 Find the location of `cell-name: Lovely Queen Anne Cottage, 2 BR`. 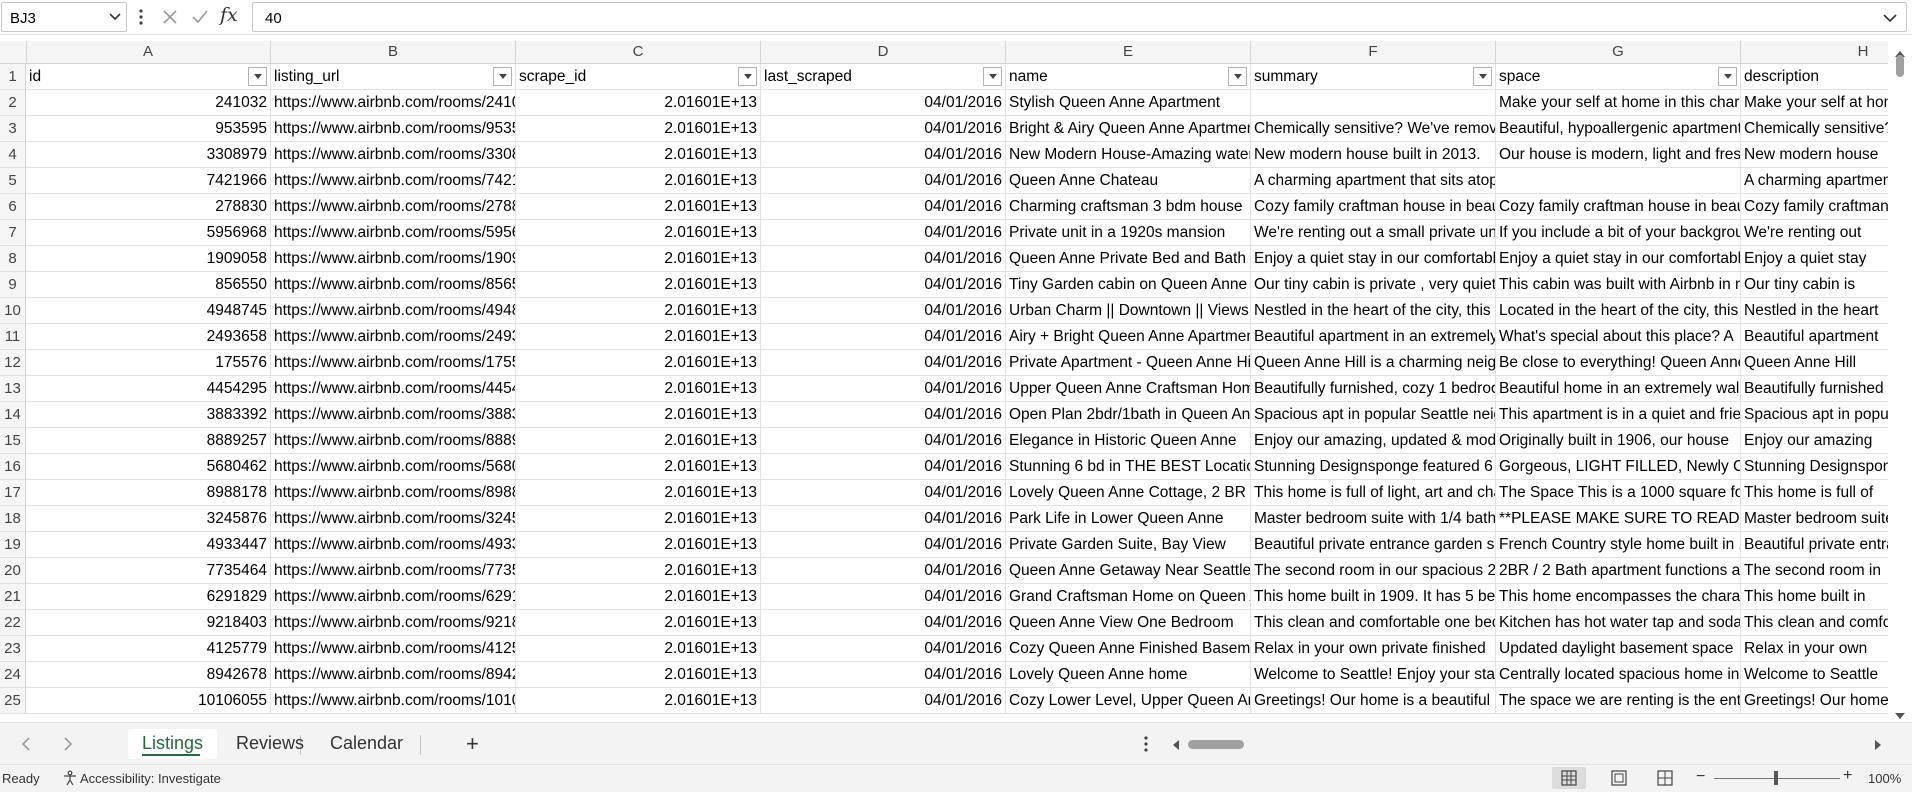

cell-name: Lovely Queen Anne Cottage, 2 BR is located at coordinates (1128, 493).